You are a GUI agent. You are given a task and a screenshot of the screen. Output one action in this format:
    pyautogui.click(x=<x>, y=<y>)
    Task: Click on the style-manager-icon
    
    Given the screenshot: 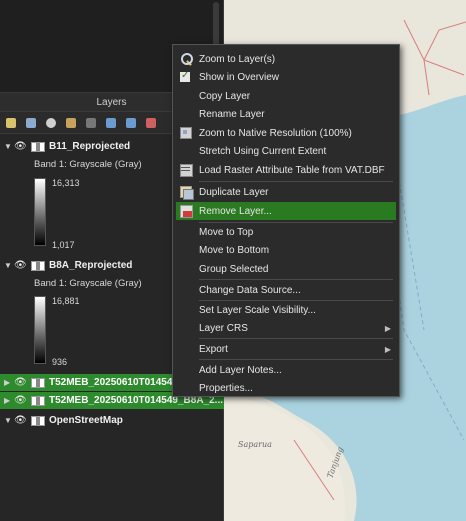 What is the action you would take?
    pyautogui.click(x=11, y=123)
    